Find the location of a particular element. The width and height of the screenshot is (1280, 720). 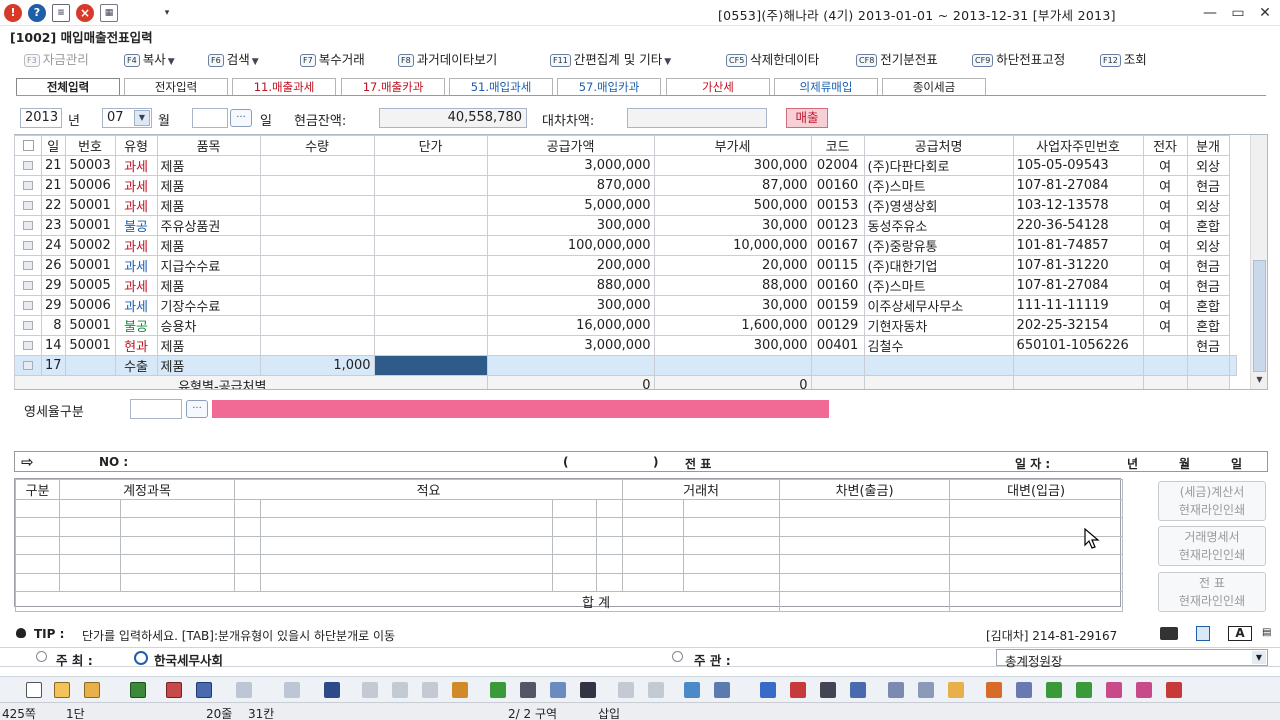

cell-day: 29 is located at coordinates (53, 305).